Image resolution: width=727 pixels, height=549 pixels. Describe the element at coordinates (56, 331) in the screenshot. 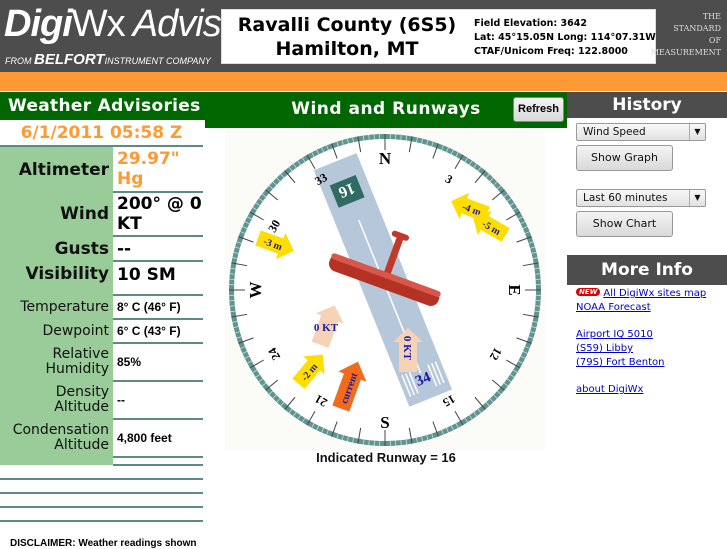

I see `dewpoint-label: Dewpoint` at that location.